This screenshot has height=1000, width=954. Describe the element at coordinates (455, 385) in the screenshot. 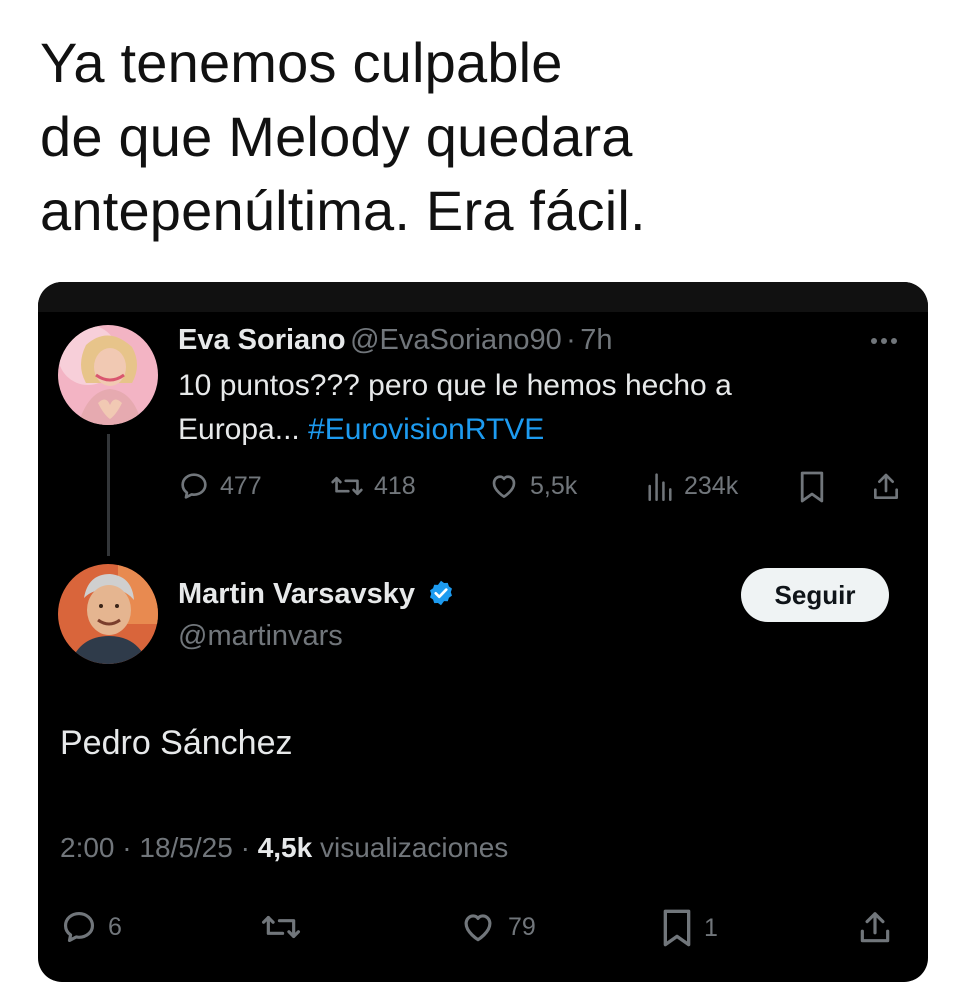

I see `quoted-text-line-1: 10 puntos??? pero que le hemos hecho a` at that location.